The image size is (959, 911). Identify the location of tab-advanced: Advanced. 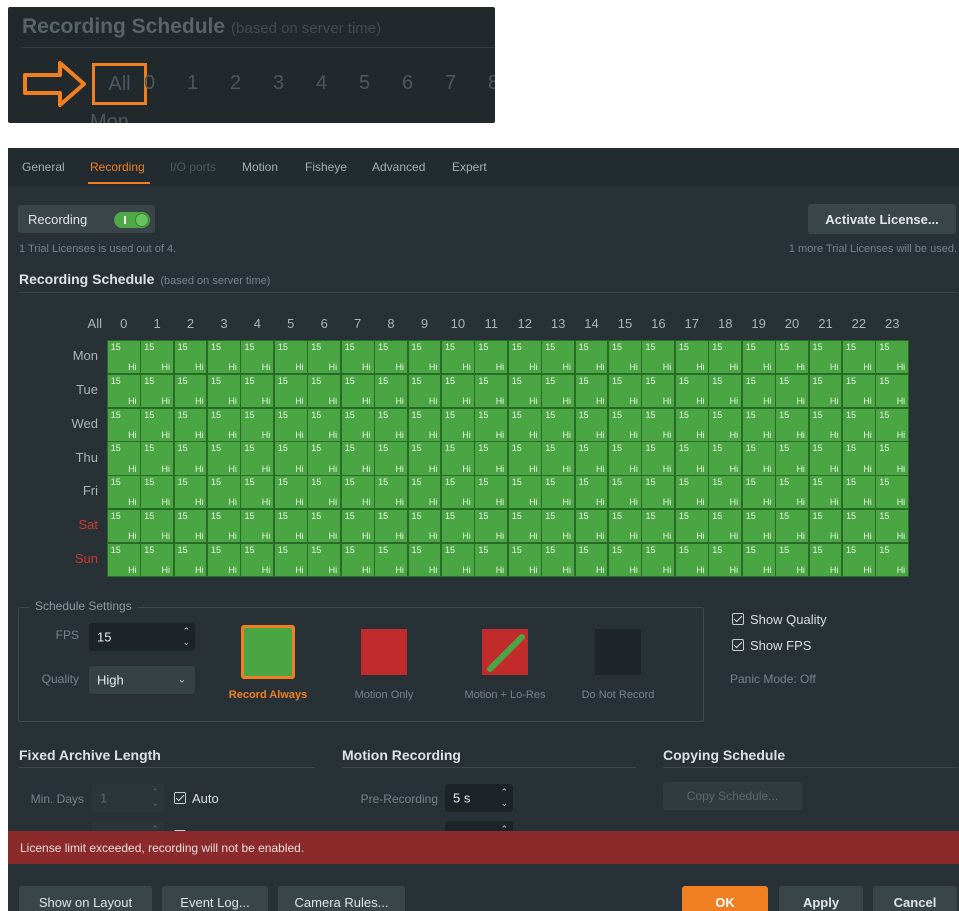
(398, 167).